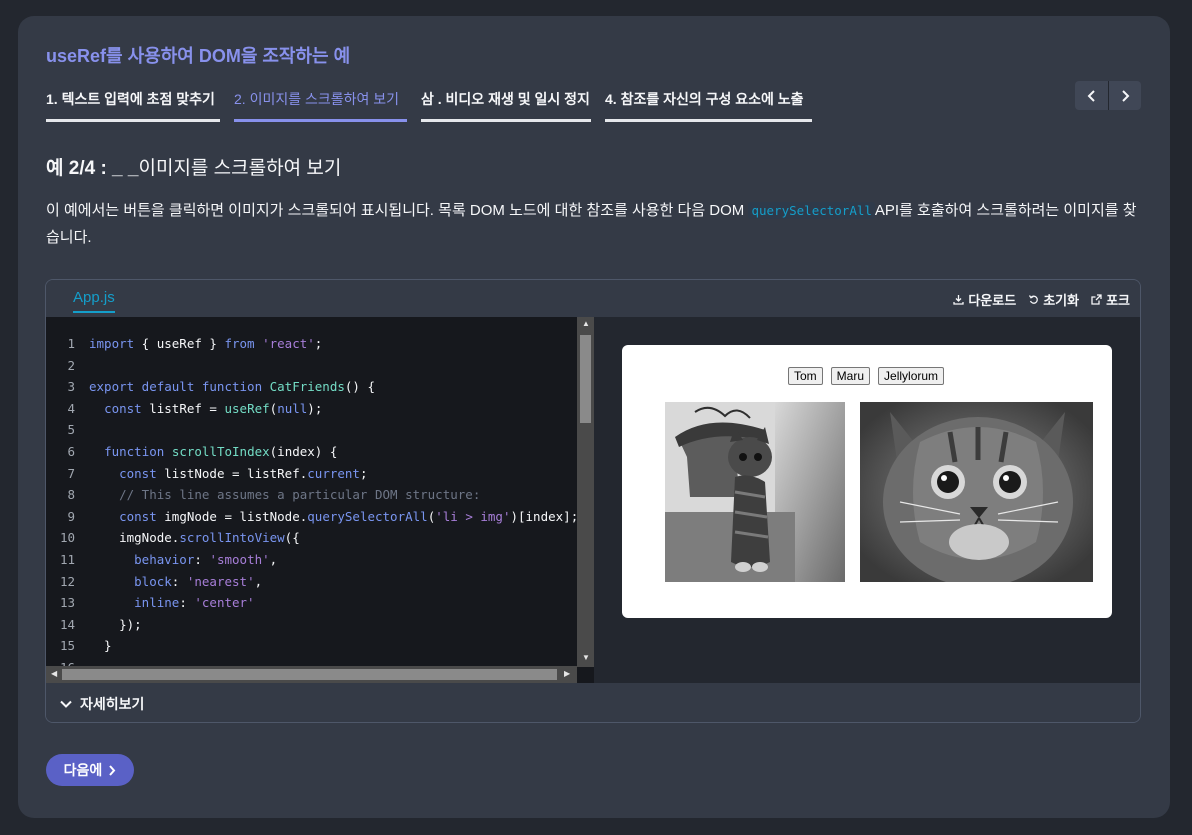  I want to click on tab-focus-text-input: 1. 텍스트 입력에 초점 맞추기, so click(133, 104).